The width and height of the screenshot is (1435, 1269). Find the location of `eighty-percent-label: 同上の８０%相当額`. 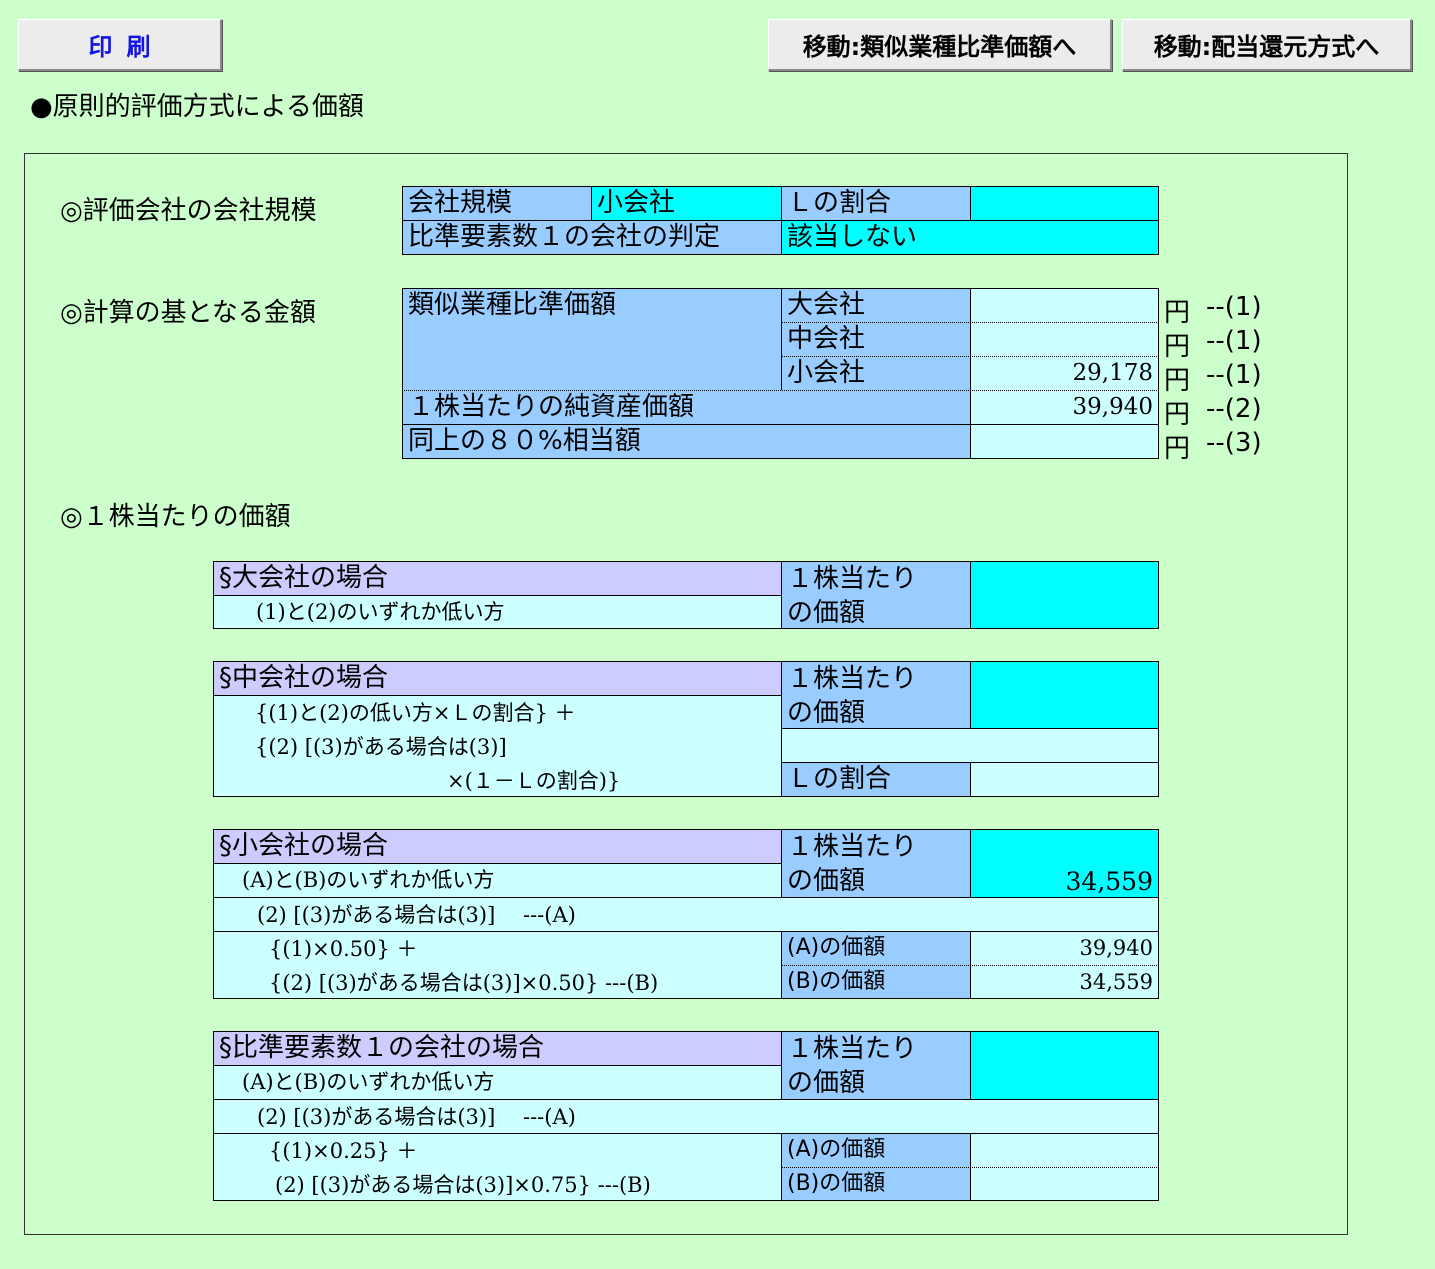

eighty-percent-label: 同上の８０%相当額 is located at coordinates (686, 441).